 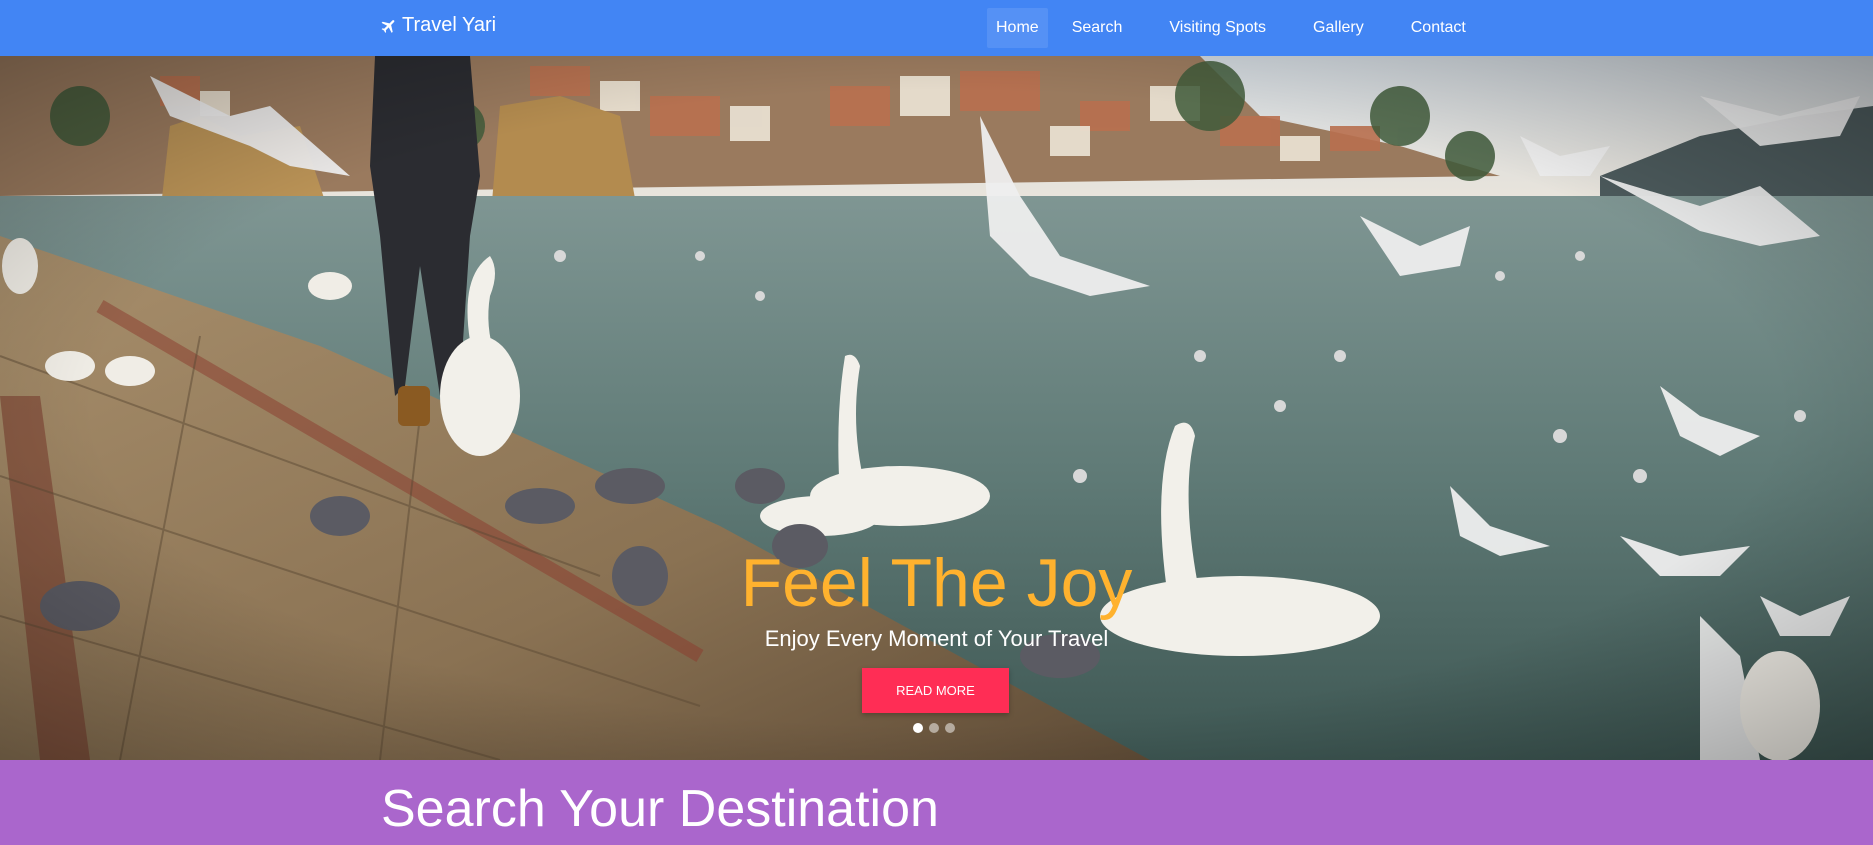 I want to click on brand-link: Travel Yari, so click(x=438, y=25).